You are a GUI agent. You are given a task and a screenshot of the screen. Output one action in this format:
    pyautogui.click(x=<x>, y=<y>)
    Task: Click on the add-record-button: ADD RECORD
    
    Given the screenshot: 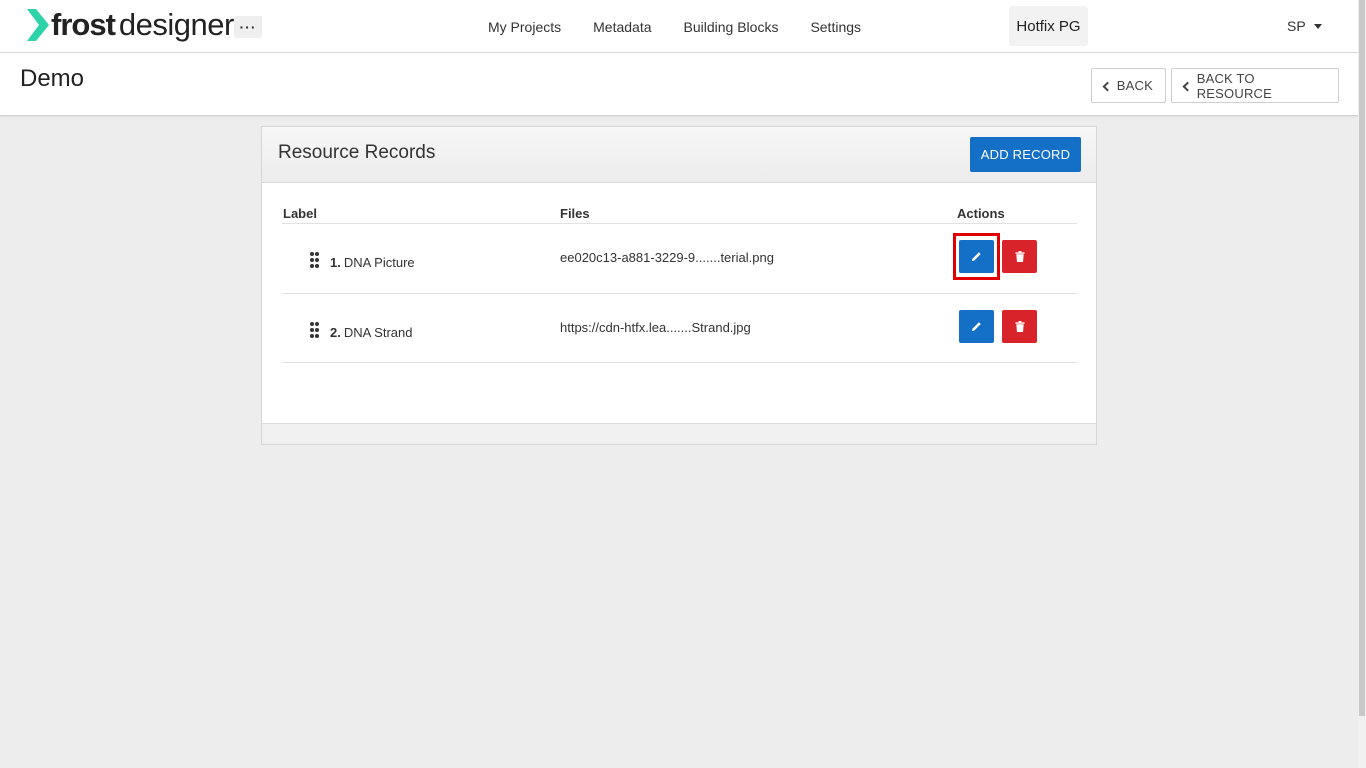 What is the action you would take?
    pyautogui.click(x=1025, y=154)
    